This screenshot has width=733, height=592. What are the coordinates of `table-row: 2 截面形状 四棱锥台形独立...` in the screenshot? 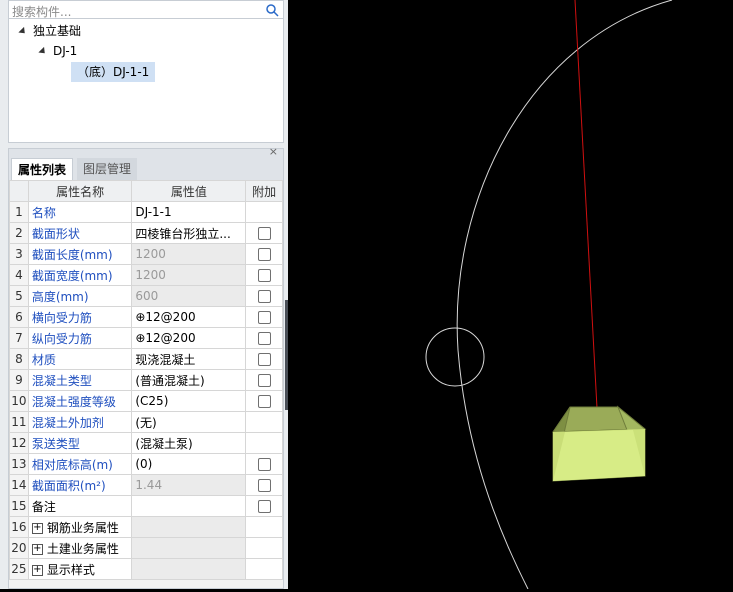 It's located at (146, 233).